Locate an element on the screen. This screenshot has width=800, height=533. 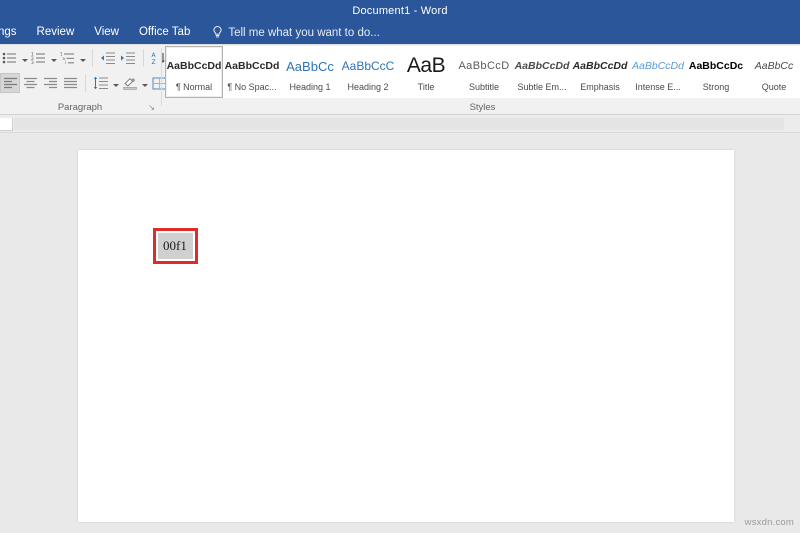
style-preview: AaBbCcDc is located at coordinates (716, 66).